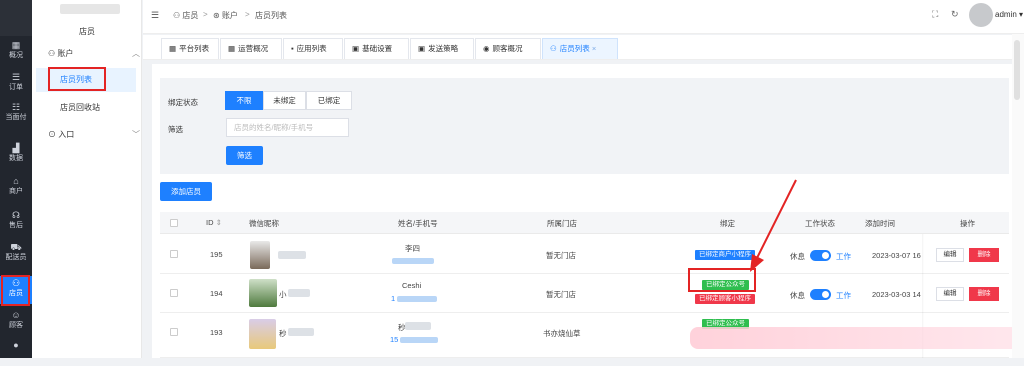 The height and width of the screenshot is (366, 1024). What do you see at coordinates (776, 220) in the screenshot?
I see `arrow-line` at bounding box center [776, 220].